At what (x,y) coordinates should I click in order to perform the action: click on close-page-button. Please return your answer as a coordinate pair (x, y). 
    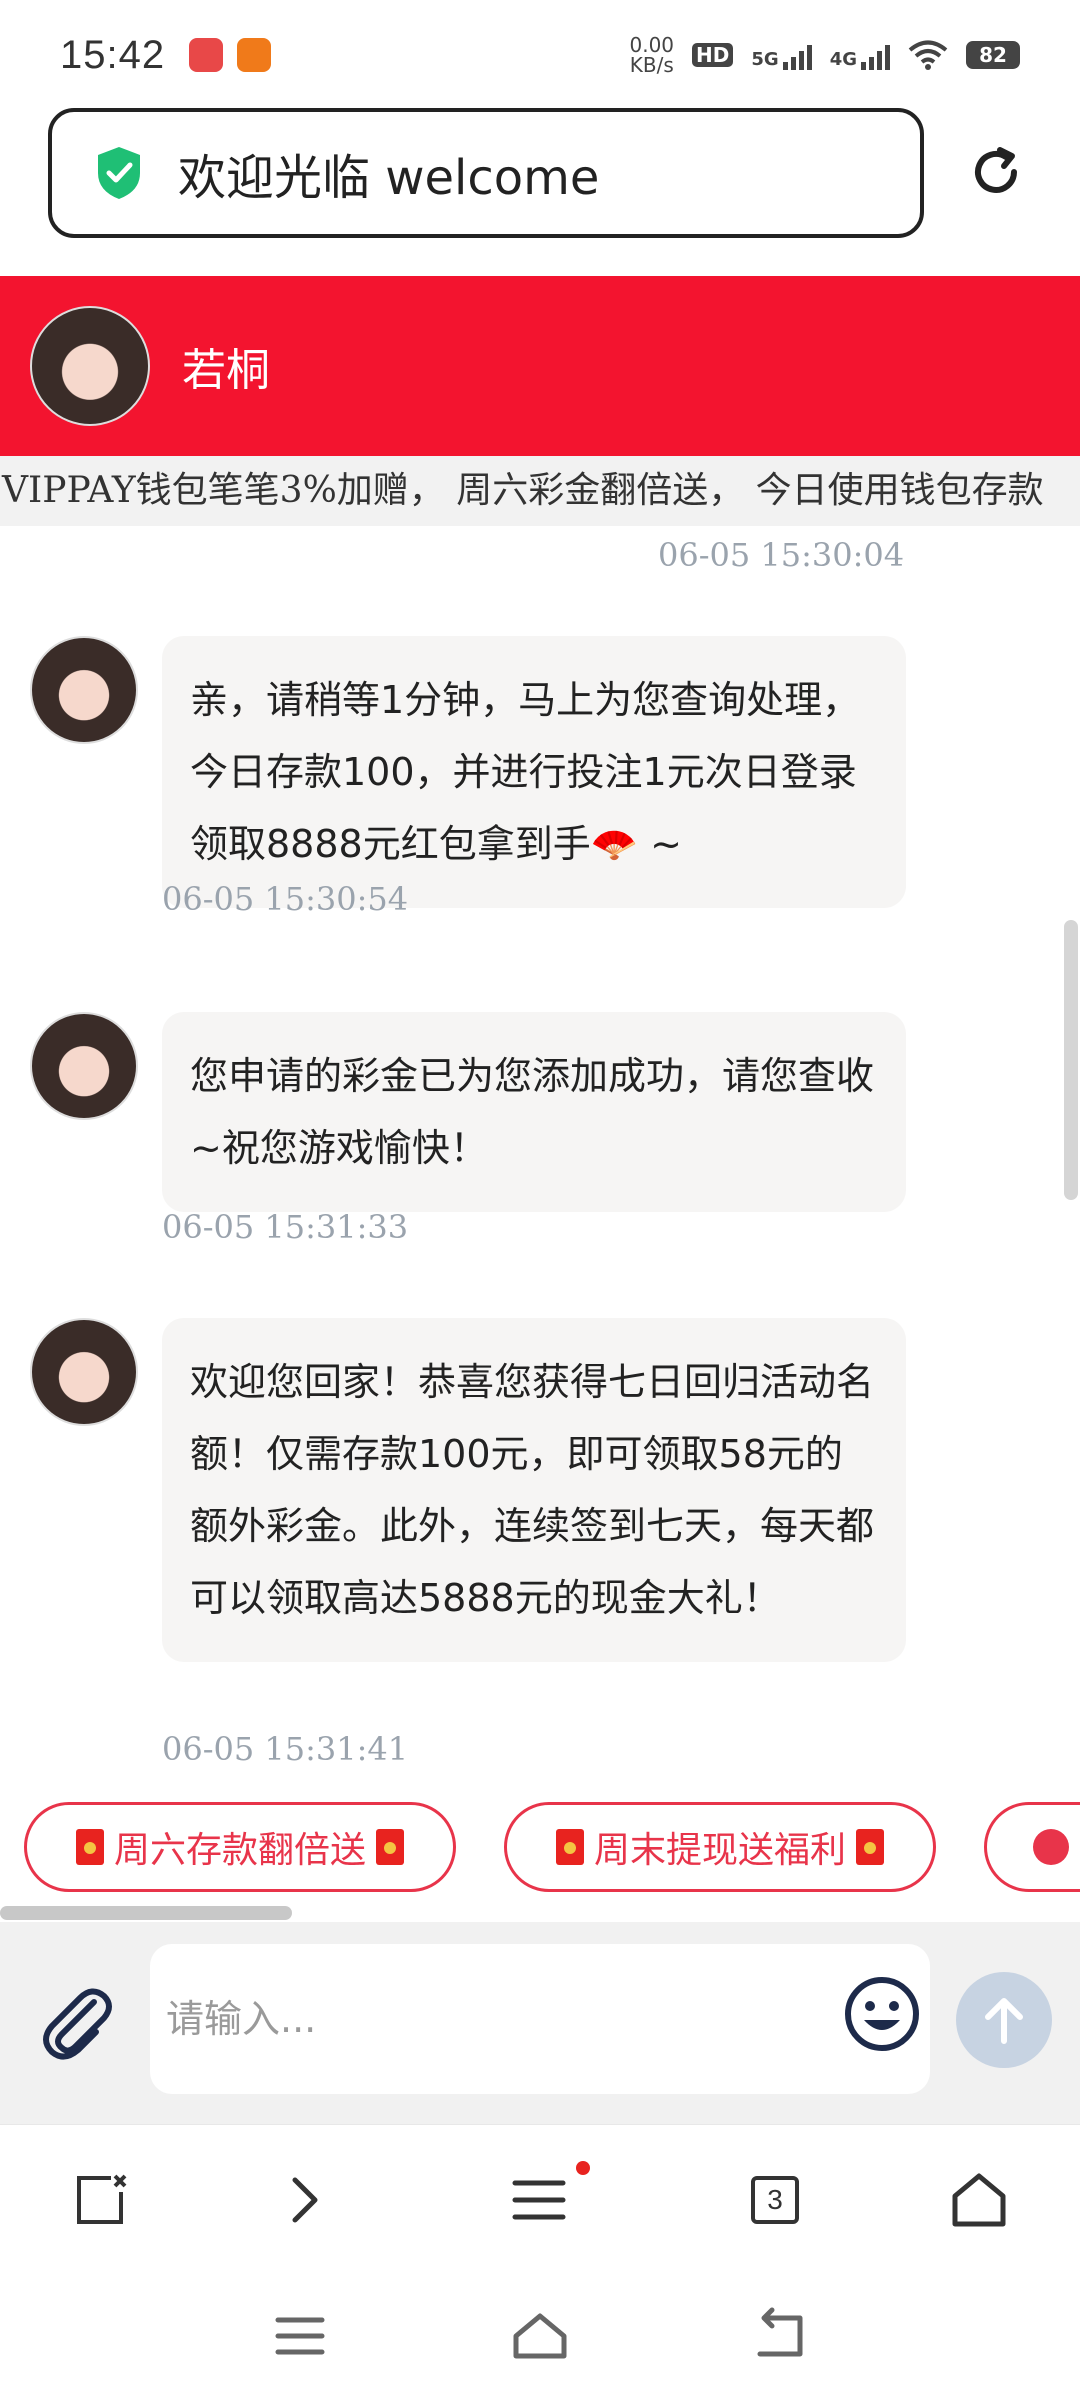
    Looking at the image, I should click on (101, 2200).